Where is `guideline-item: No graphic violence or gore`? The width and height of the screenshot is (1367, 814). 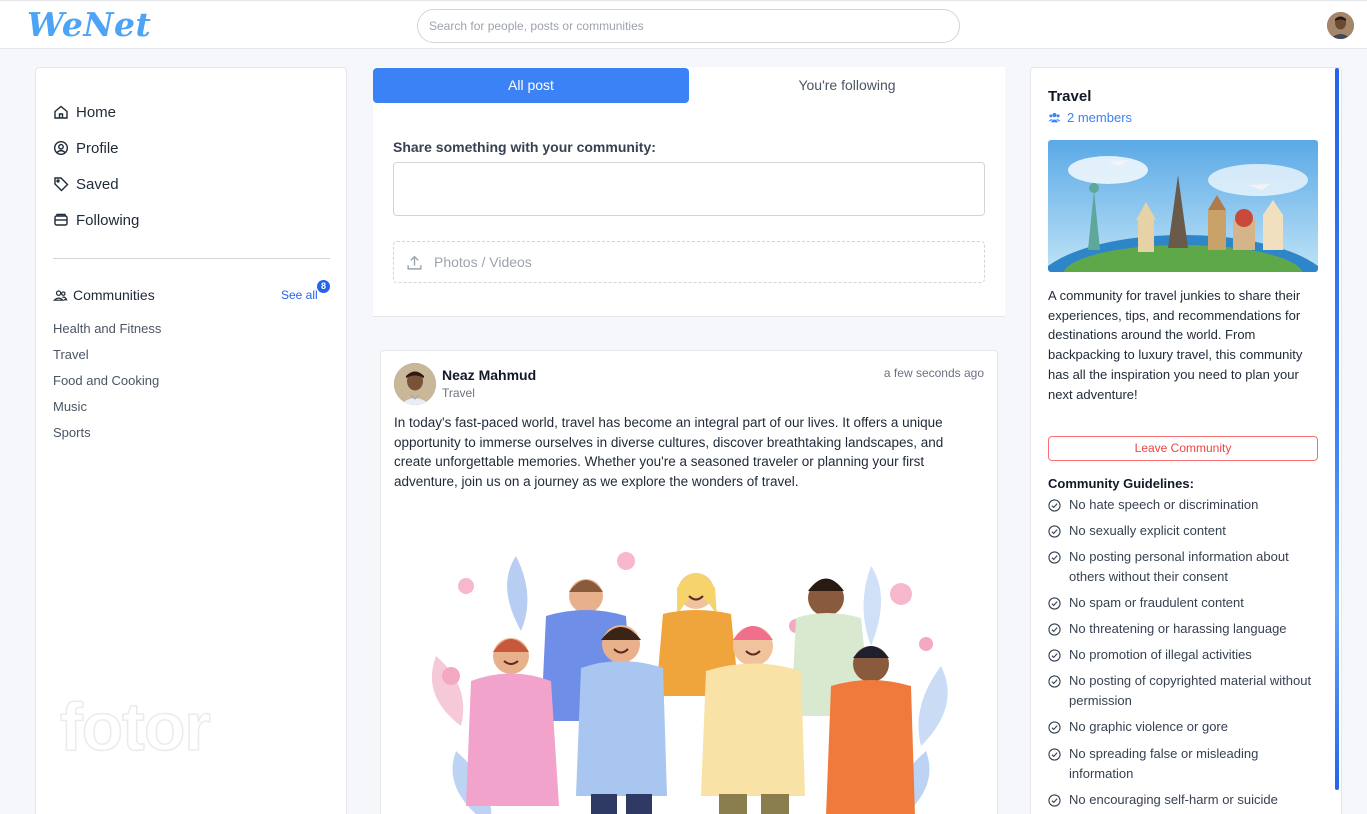
guideline-item: No graphic violence or gore is located at coordinates (1184, 727).